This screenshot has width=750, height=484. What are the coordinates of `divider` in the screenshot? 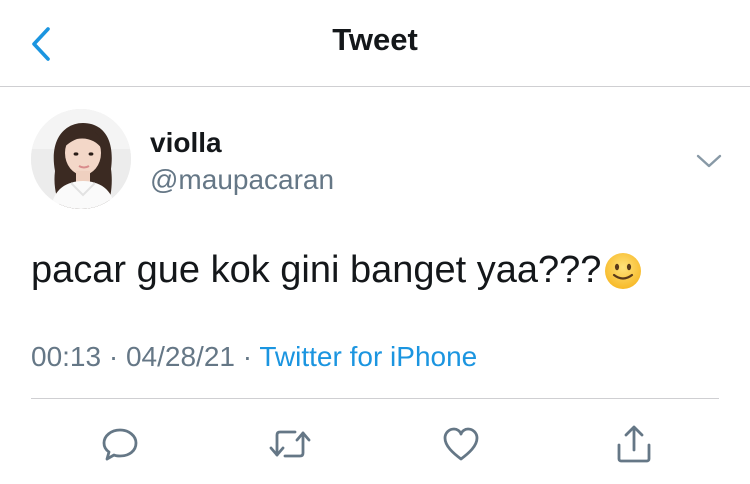 It's located at (375, 398).